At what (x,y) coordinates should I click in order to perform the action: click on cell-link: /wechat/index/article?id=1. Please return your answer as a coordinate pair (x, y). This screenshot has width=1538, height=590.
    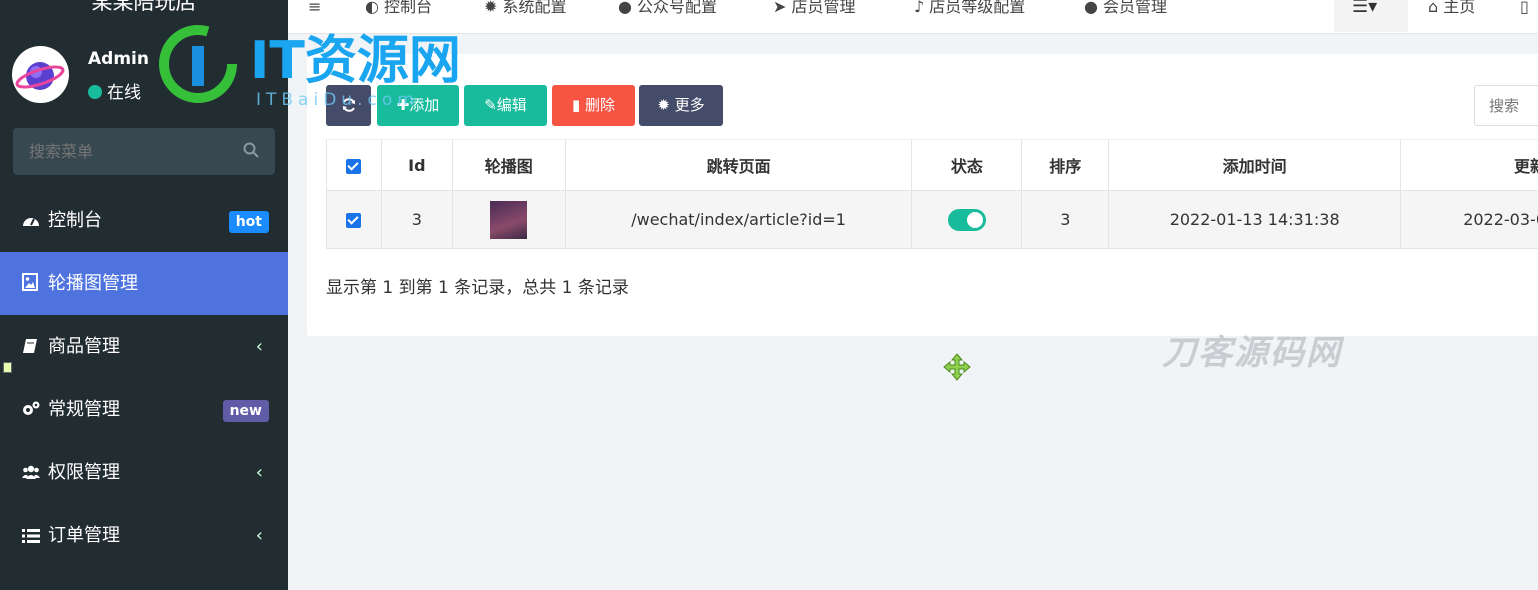
    Looking at the image, I should click on (738, 219).